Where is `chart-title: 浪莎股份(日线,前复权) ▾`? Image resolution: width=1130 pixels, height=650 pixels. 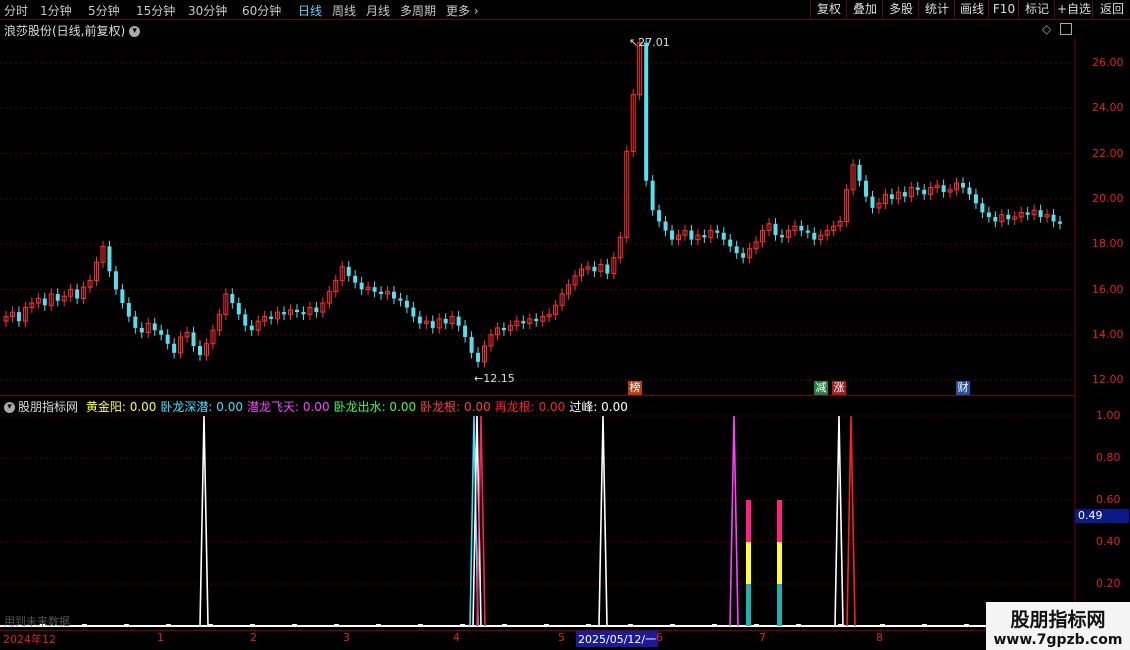
chart-title: 浪莎股份(日线,前复权) ▾ is located at coordinates (72, 30).